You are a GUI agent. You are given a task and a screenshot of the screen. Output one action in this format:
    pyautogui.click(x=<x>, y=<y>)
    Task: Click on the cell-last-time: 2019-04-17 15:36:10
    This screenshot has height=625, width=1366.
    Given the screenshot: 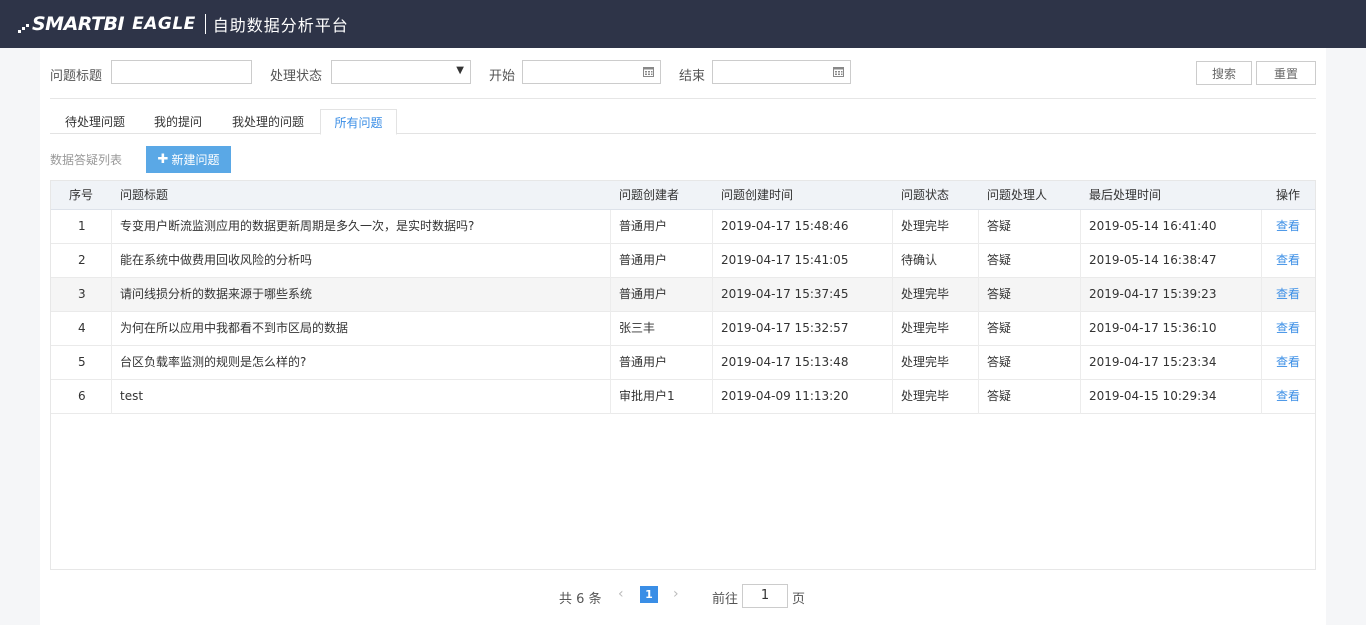 What is the action you would take?
    pyautogui.click(x=1153, y=328)
    